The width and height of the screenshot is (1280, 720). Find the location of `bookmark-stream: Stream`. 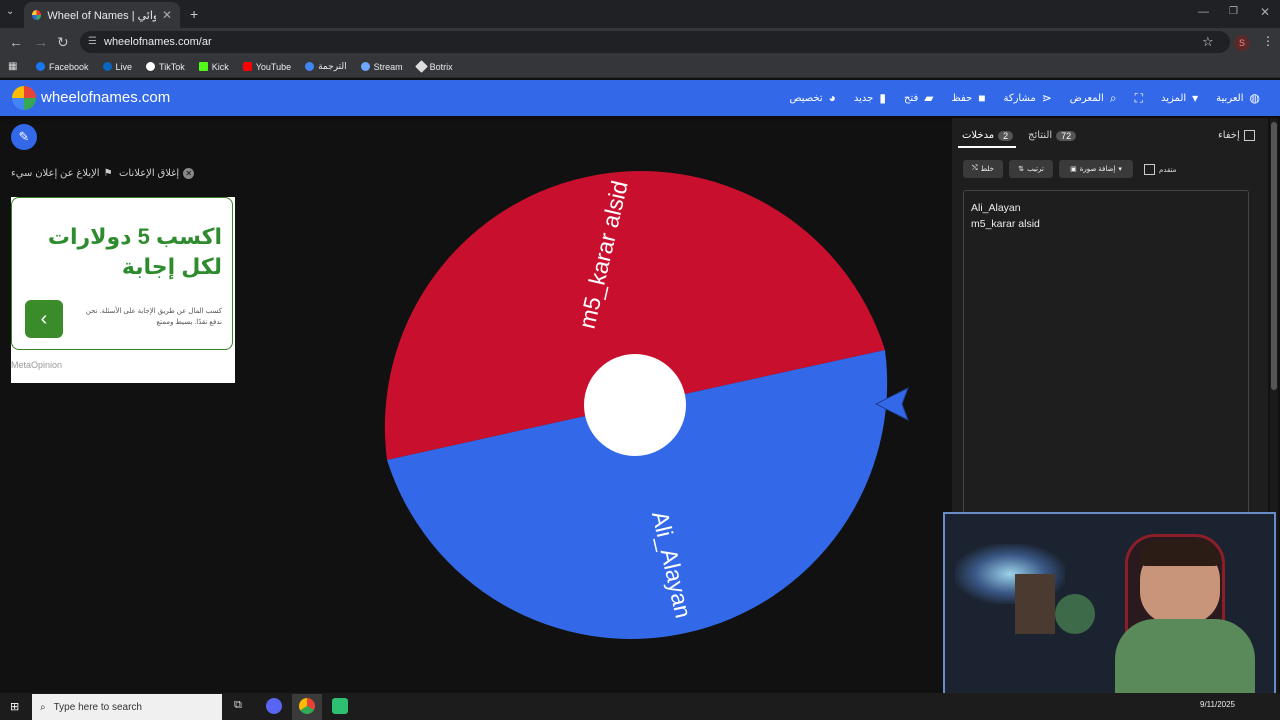

bookmark-stream: Stream is located at coordinates (381, 67).